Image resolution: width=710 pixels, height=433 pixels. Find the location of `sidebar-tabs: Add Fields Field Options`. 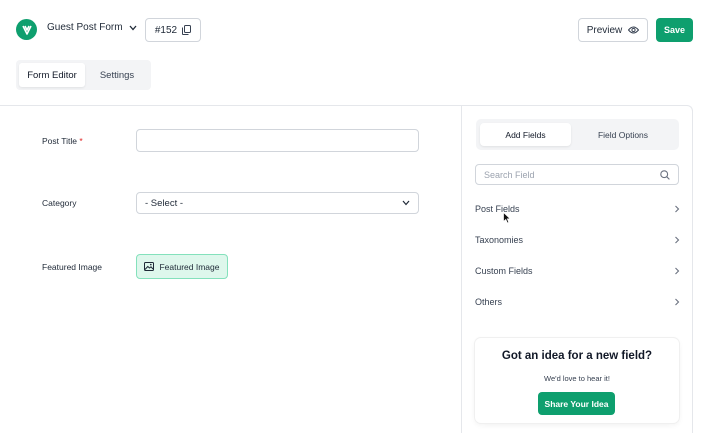

sidebar-tabs: Add Fields Field Options is located at coordinates (577, 134).